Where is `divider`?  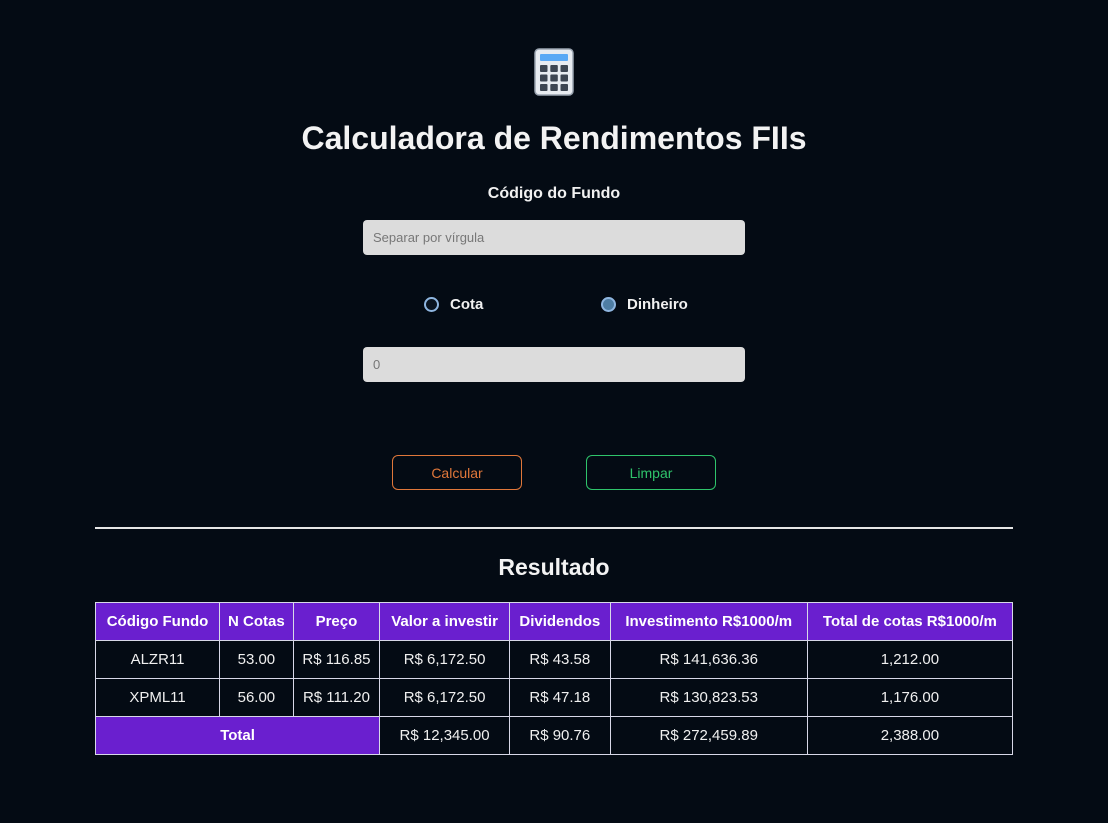
divider is located at coordinates (554, 528).